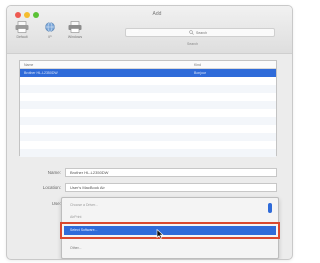 This screenshot has height=263, width=320. Describe the element at coordinates (216, 32) in the screenshot. I see `search-input` at that location.